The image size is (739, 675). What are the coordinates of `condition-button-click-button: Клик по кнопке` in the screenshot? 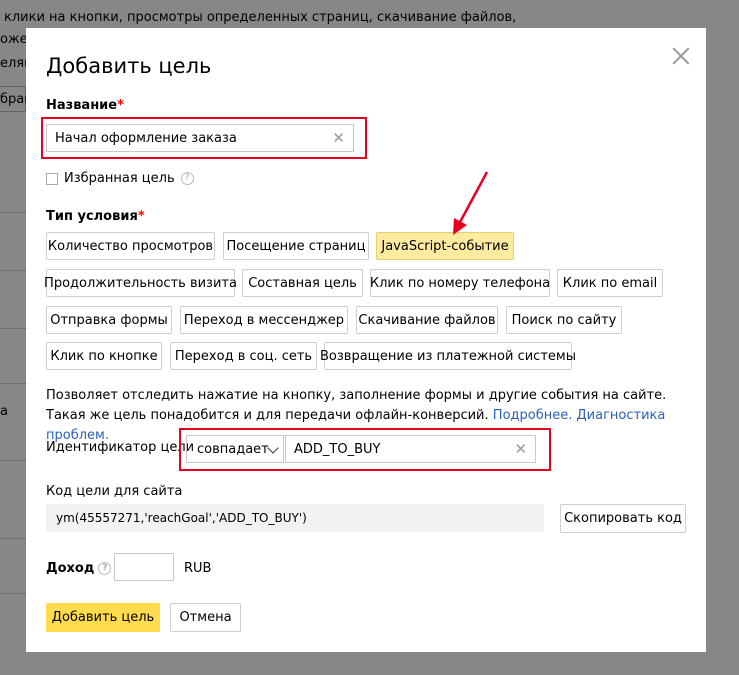 It's located at (104, 356).